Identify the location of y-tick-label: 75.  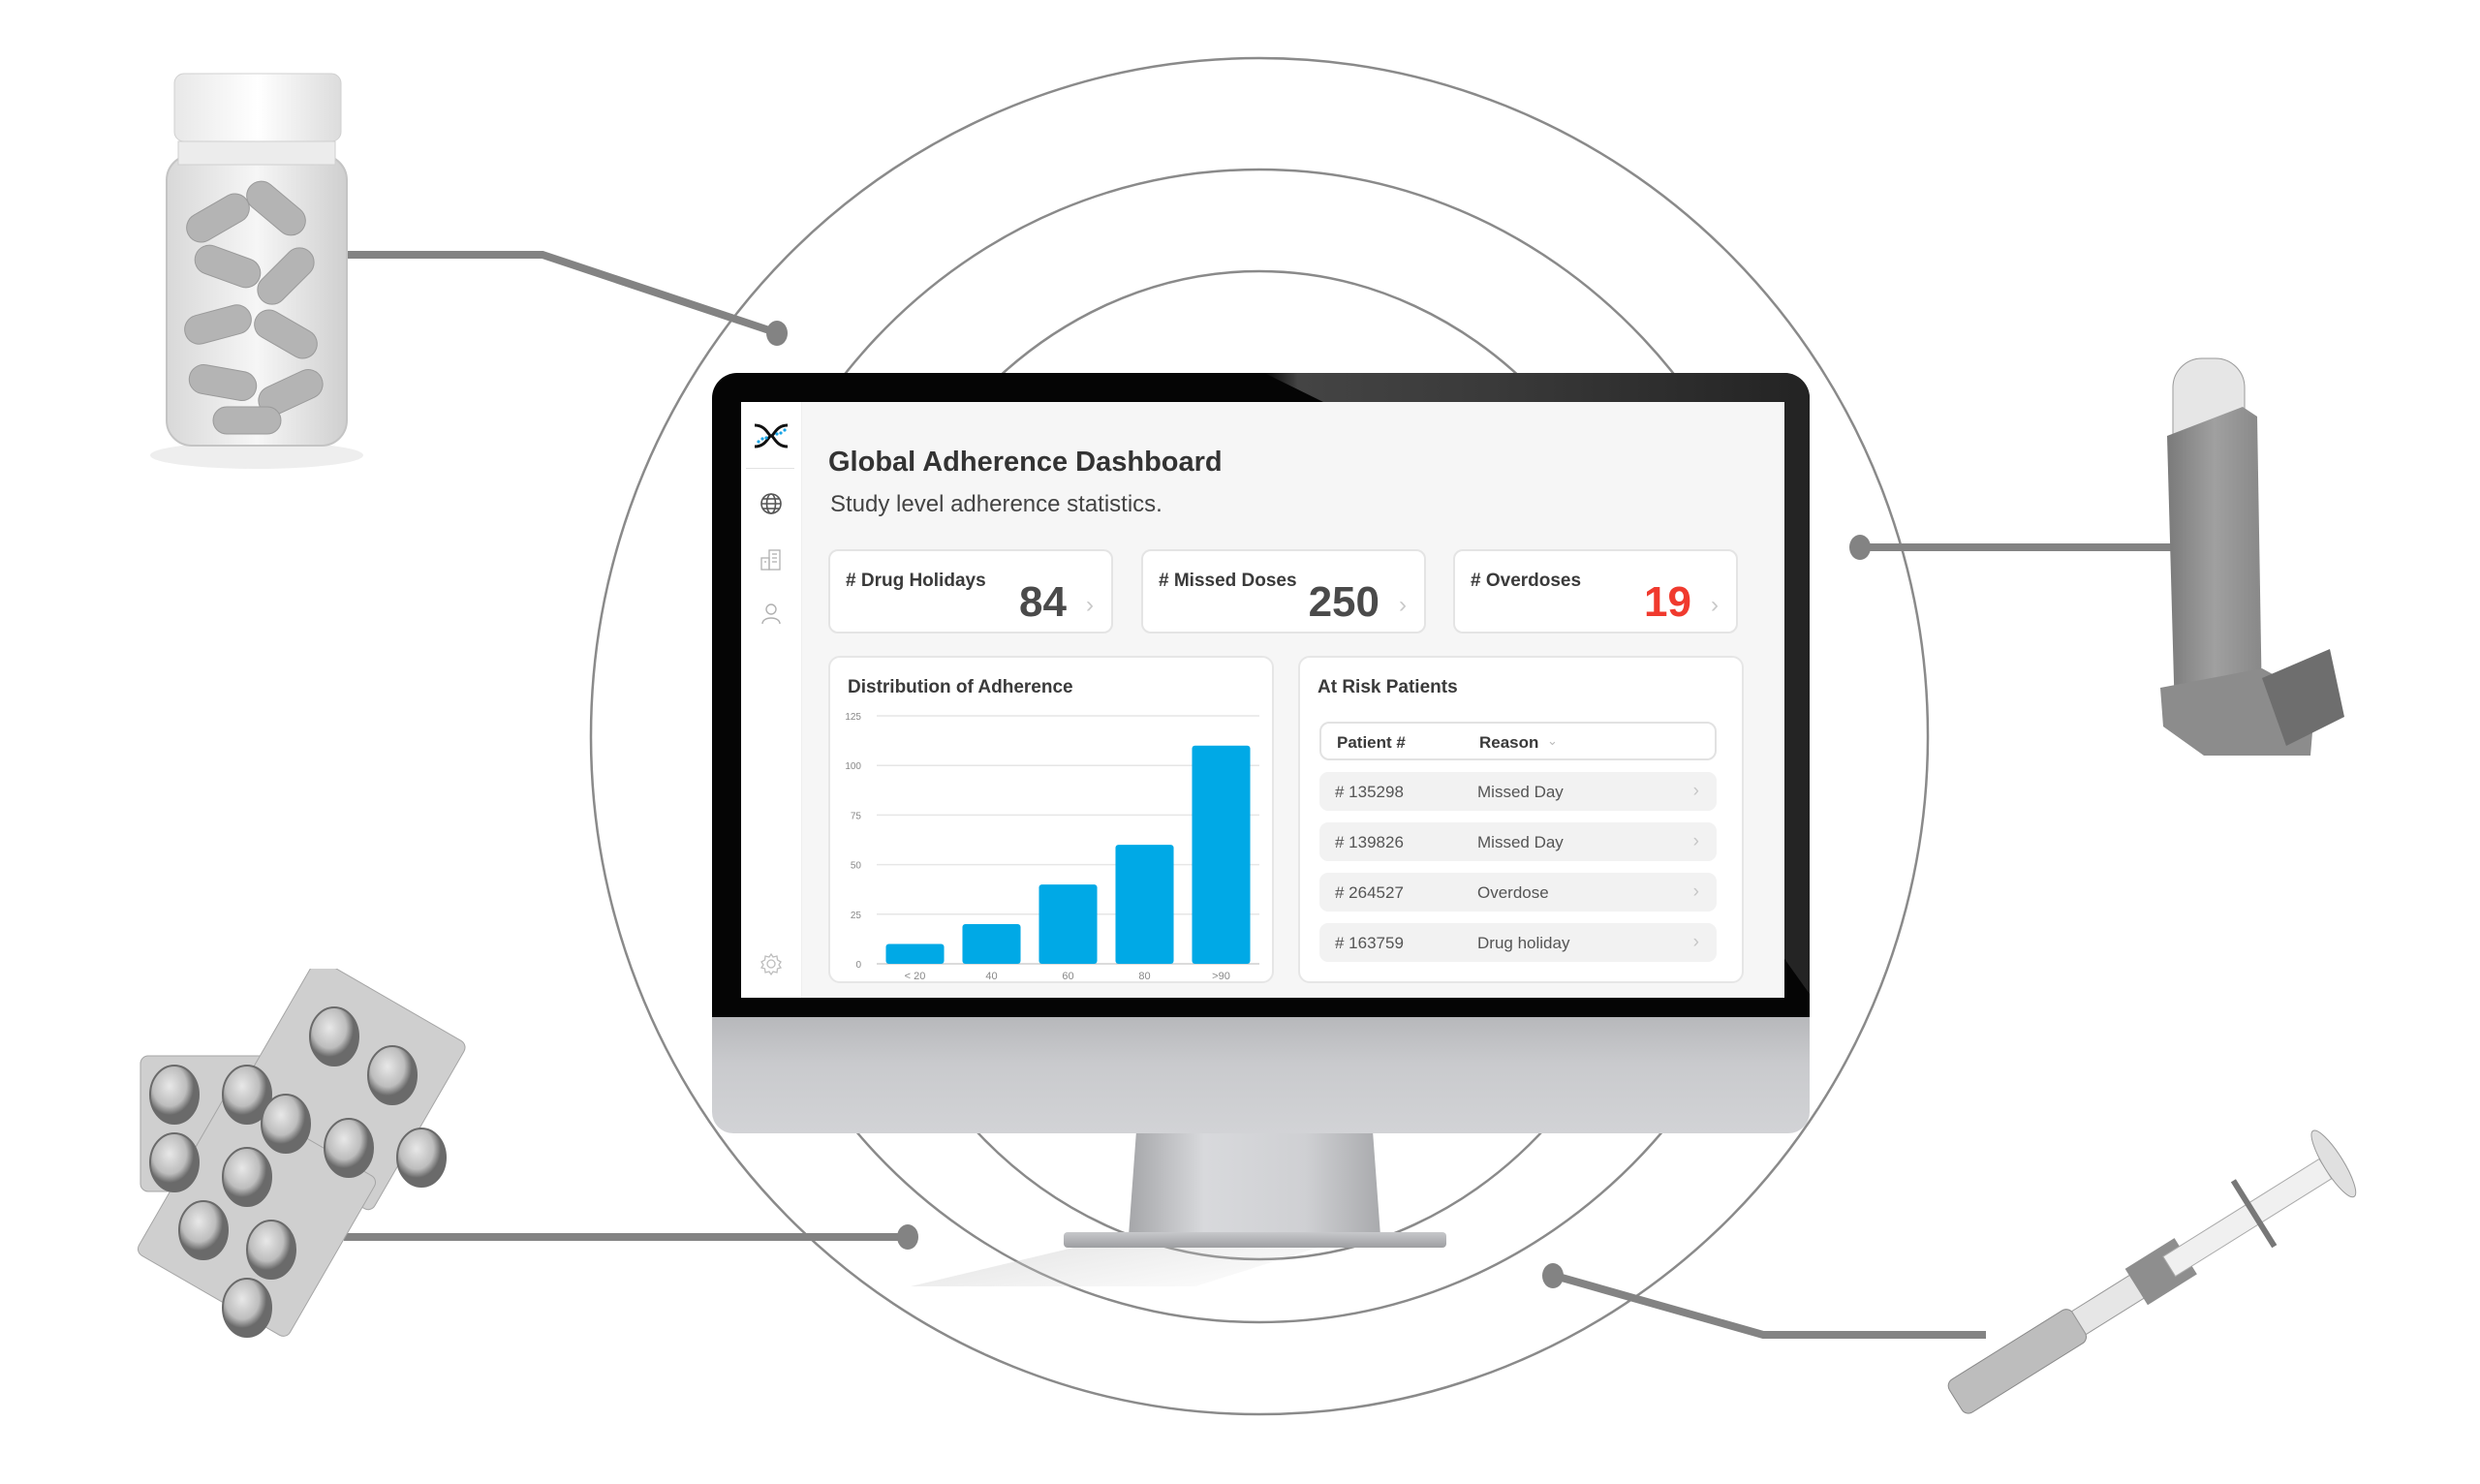
(856, 816).